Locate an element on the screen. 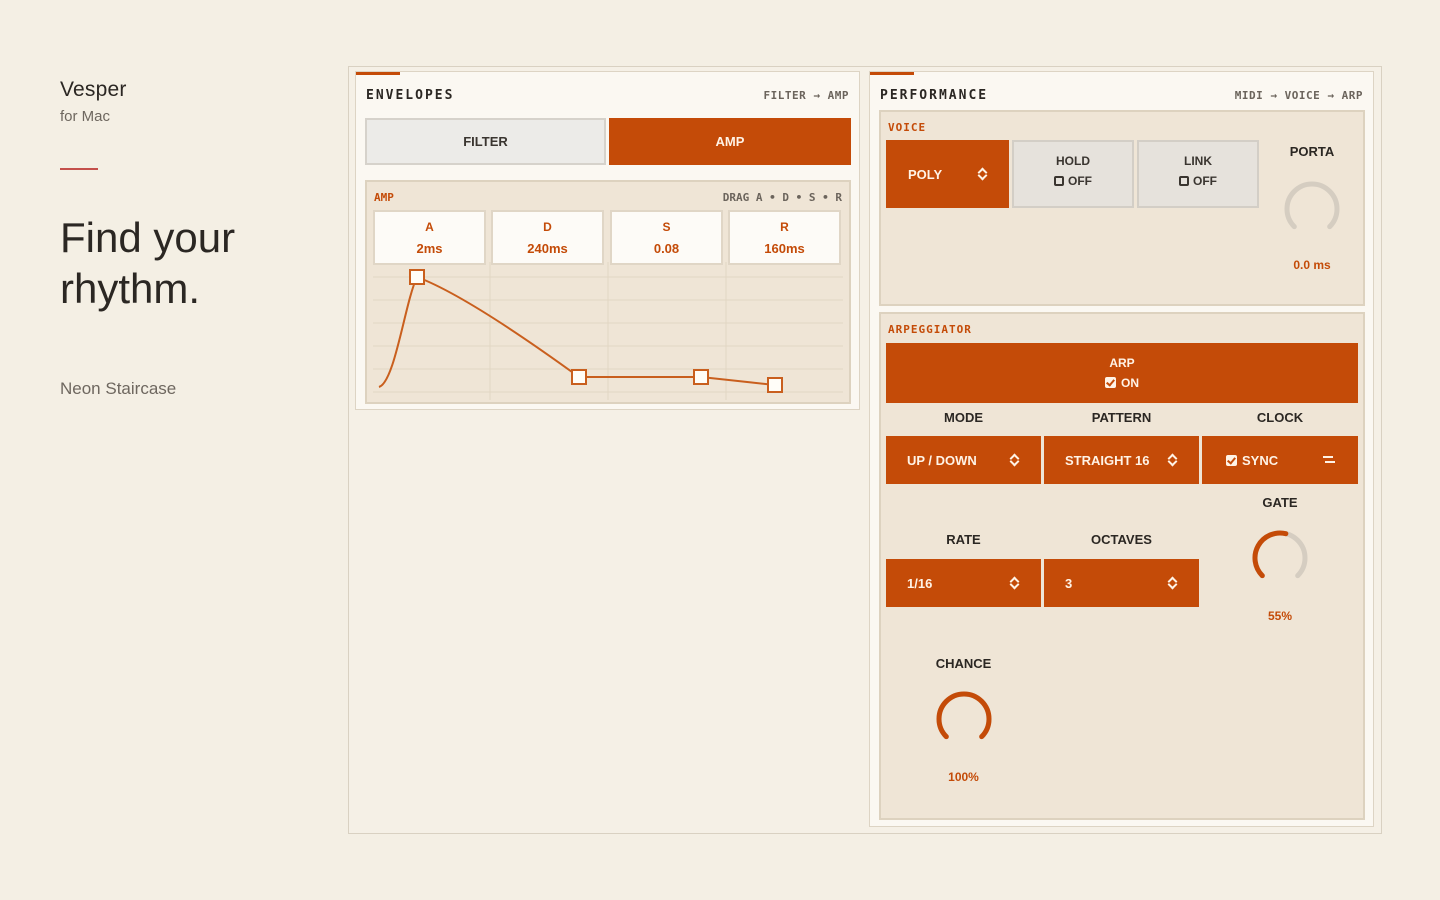 The image size is (1440, 900). hold-state: OFF is located at coordinates (1080, 181).